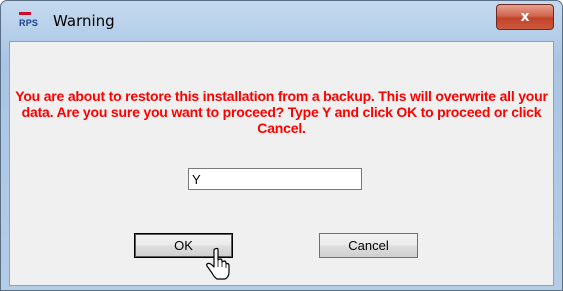 This screenshot has height=291, width=563. What do you see at coordinates (29, 23) in the screenshot?
I see `app-icon-label: RPS` at bounding box center [29, 23].